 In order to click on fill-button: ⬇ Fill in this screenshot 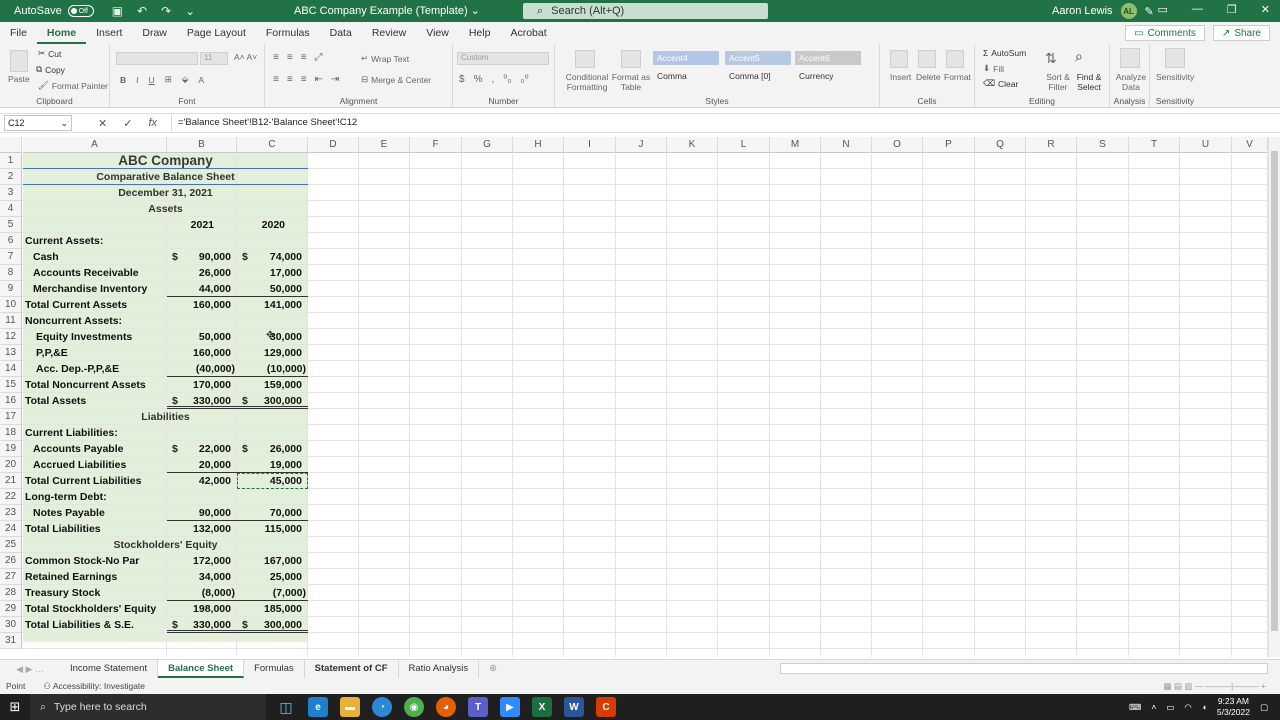, I will do `click(993, 68)`.